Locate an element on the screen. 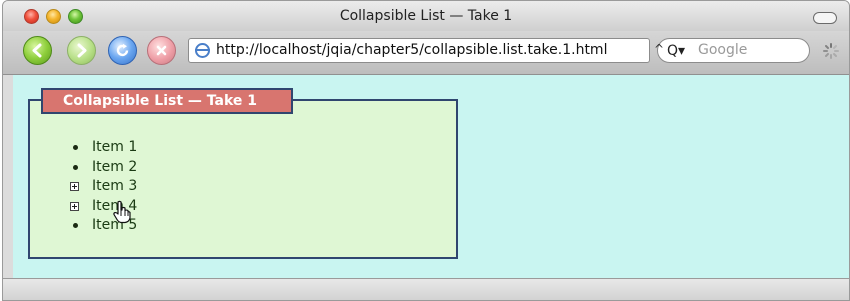 The image size is (850, 301). stop-icon is located at coordinates (161, 50).